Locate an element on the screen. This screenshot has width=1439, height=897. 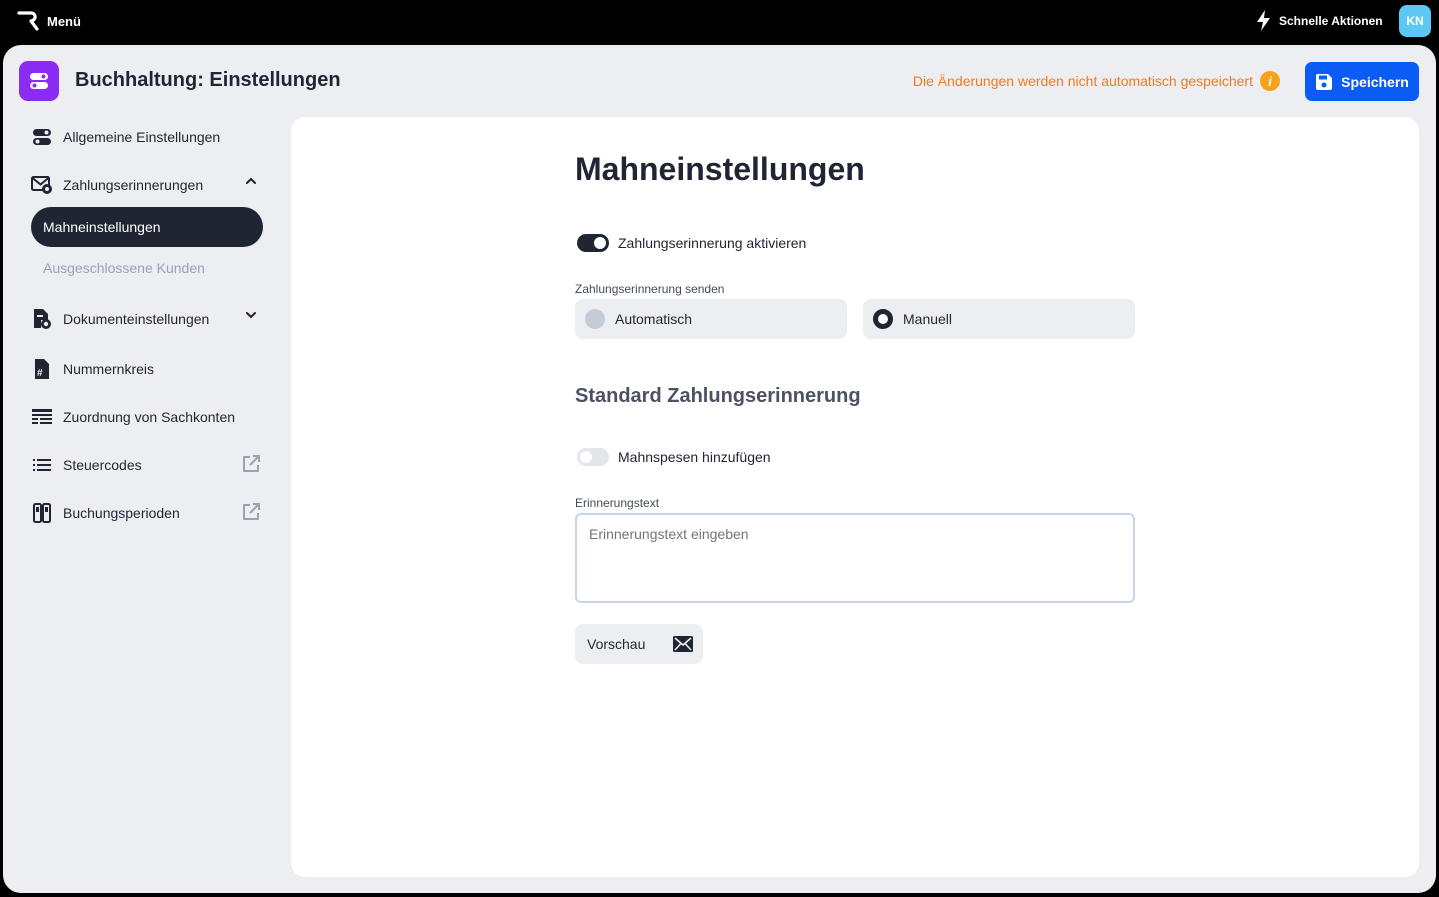
sidebar-item-label: Dokumenteinstellungen is located at coordinates (136, 319).